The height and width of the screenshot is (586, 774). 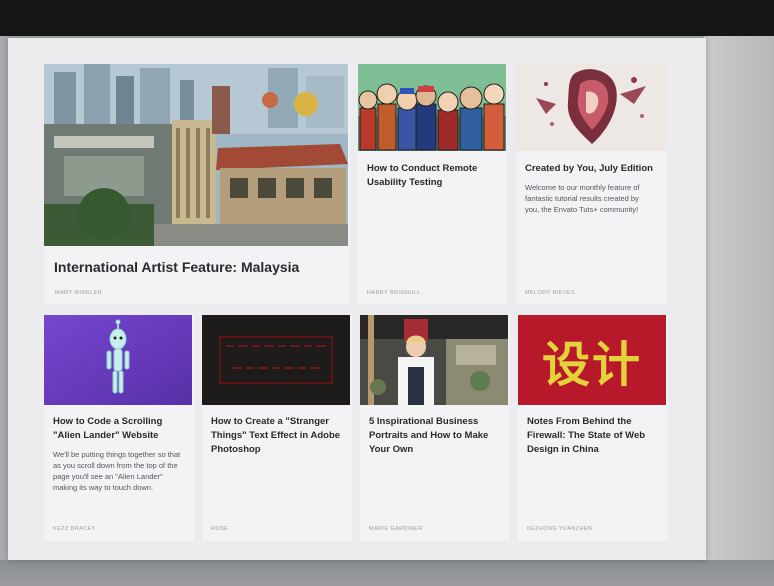 I want to click on created-by-you-thumbnail, so click(x=591, y=107).